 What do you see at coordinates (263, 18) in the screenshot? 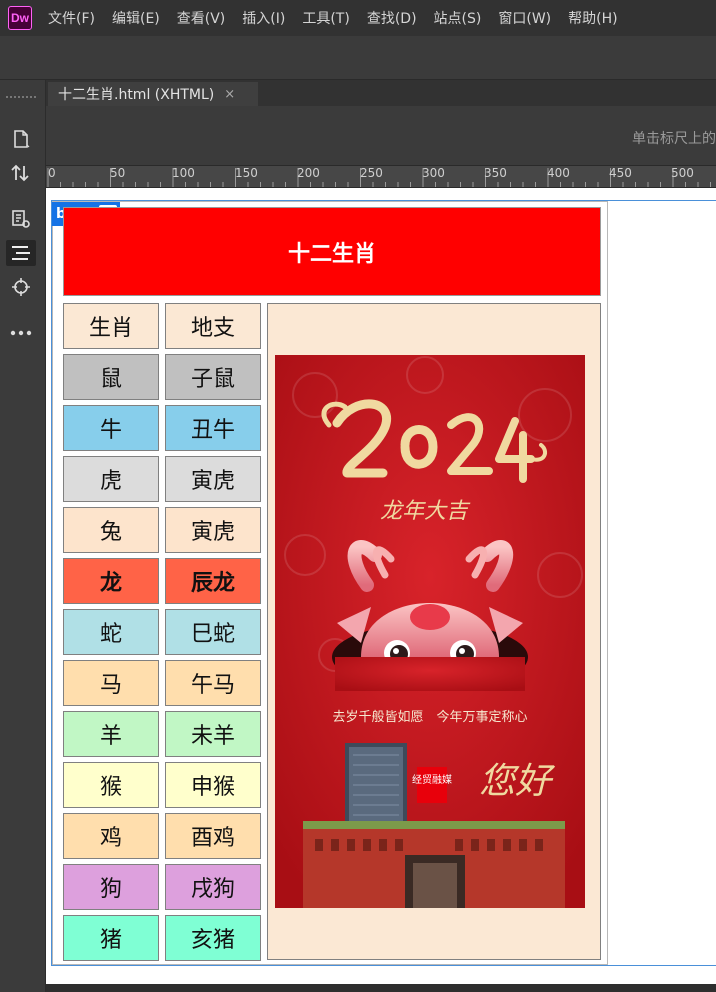
I see `menu-insert: 插入(I)` at bounding box center [263, 18].